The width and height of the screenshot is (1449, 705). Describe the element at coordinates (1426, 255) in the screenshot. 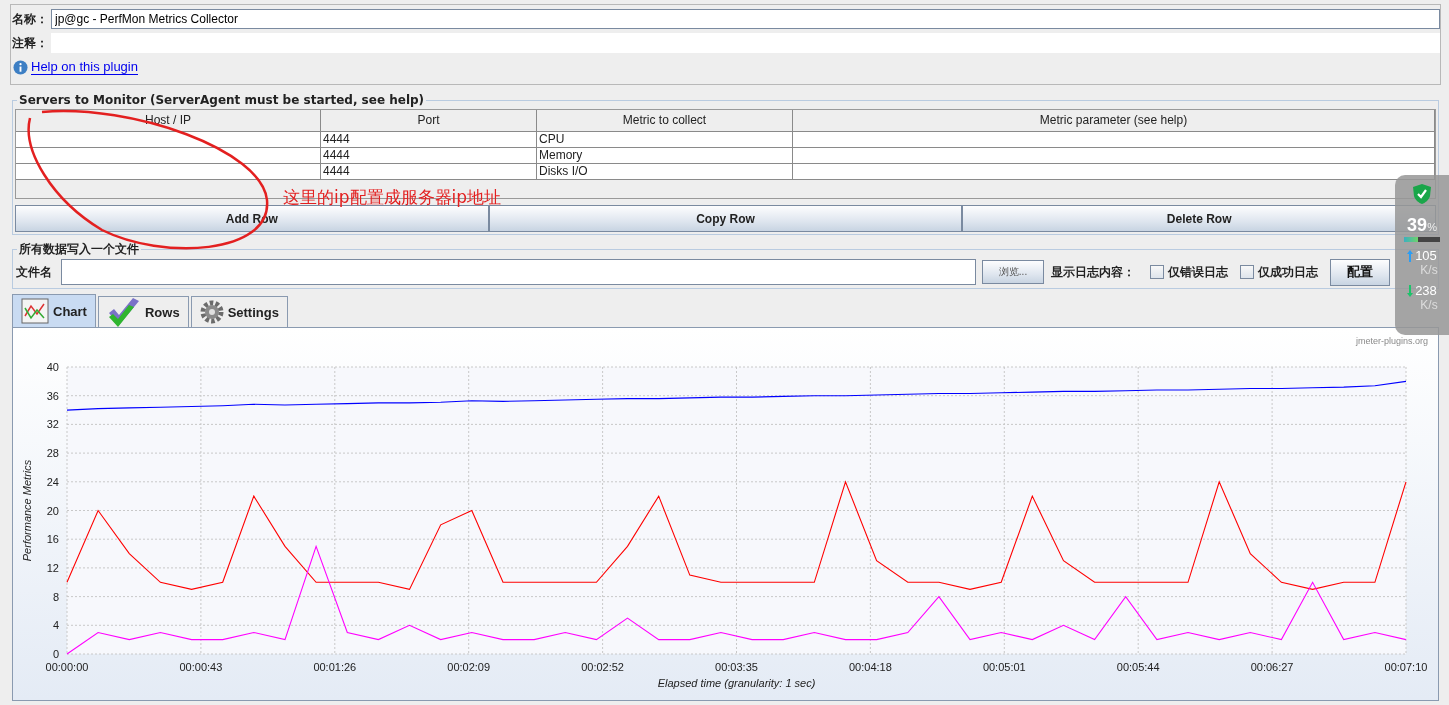

I see `upload-rate: 105` at that location.